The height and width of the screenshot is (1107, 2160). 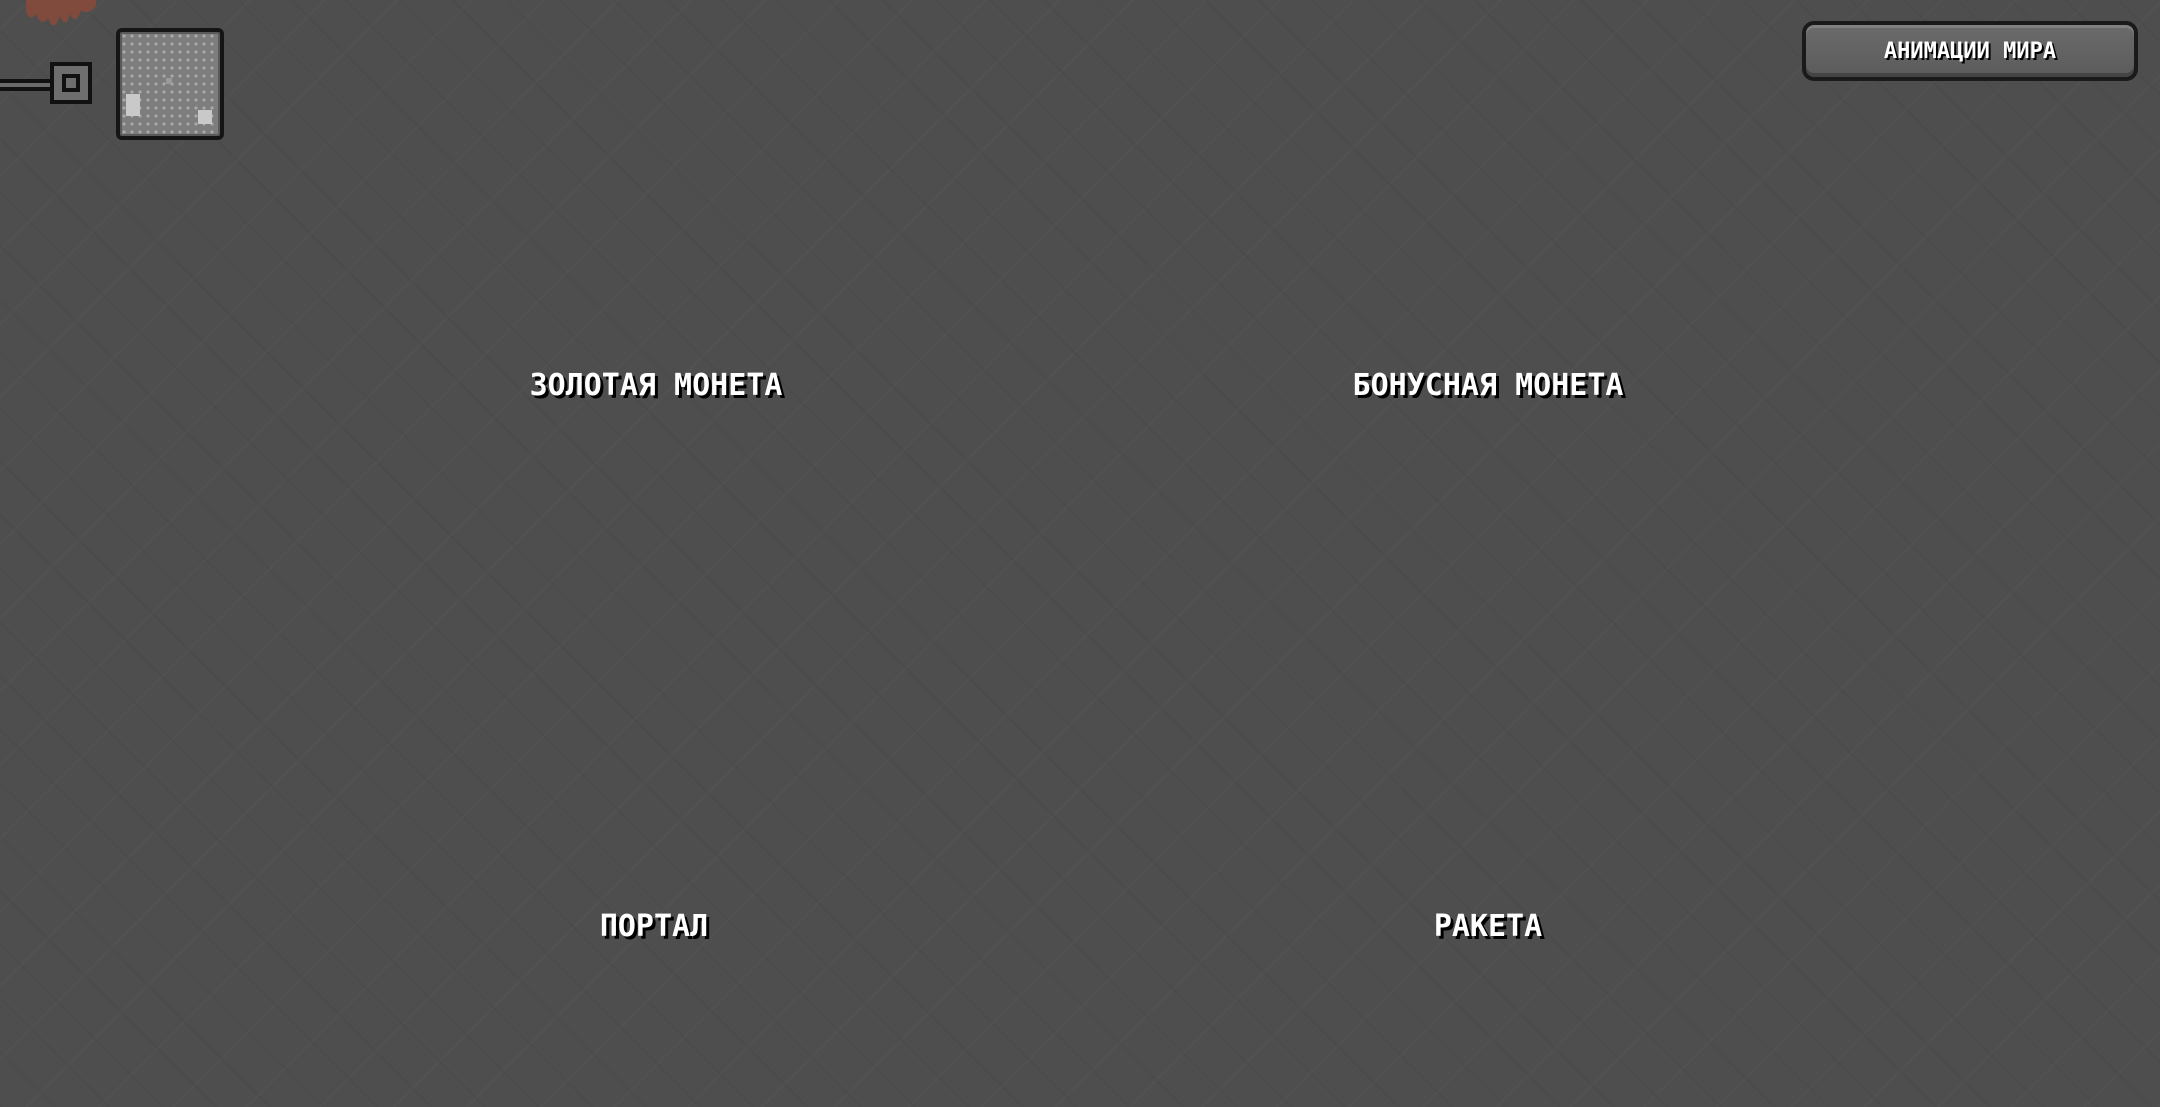 What do you see at coordinates (654, 926) in the screenshot?
I see `portal-label: ПОРТАЛ` at bounding box center [654, 926].